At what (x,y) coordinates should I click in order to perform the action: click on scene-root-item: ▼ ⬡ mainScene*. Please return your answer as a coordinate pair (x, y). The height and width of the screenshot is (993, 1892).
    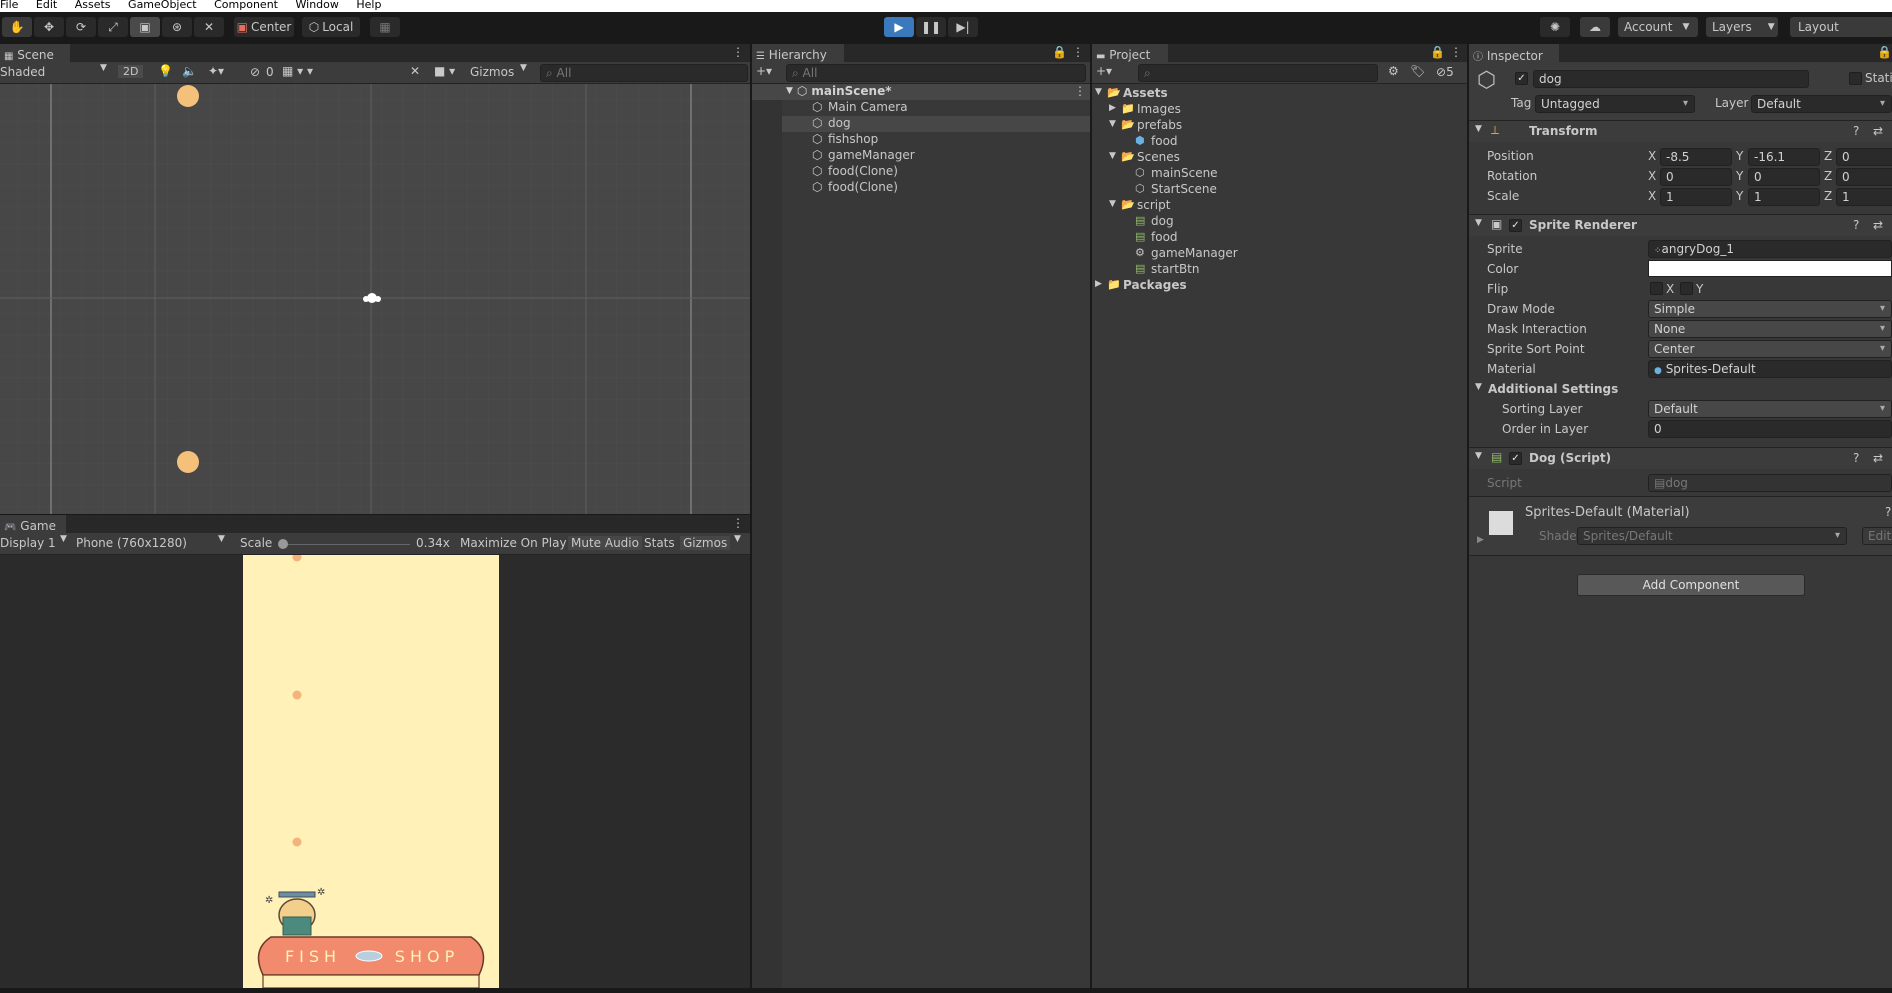
    Looking at the image, I should click on (839, 91).